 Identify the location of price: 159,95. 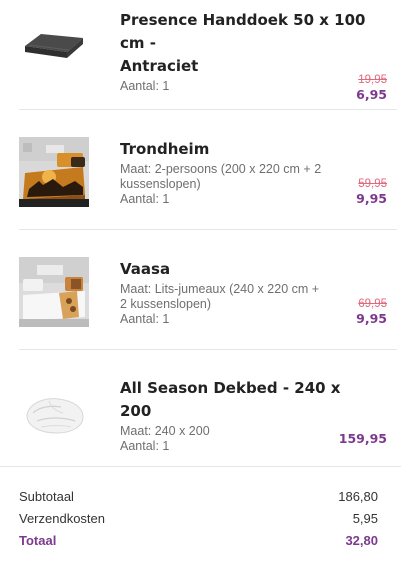
(362, 438).